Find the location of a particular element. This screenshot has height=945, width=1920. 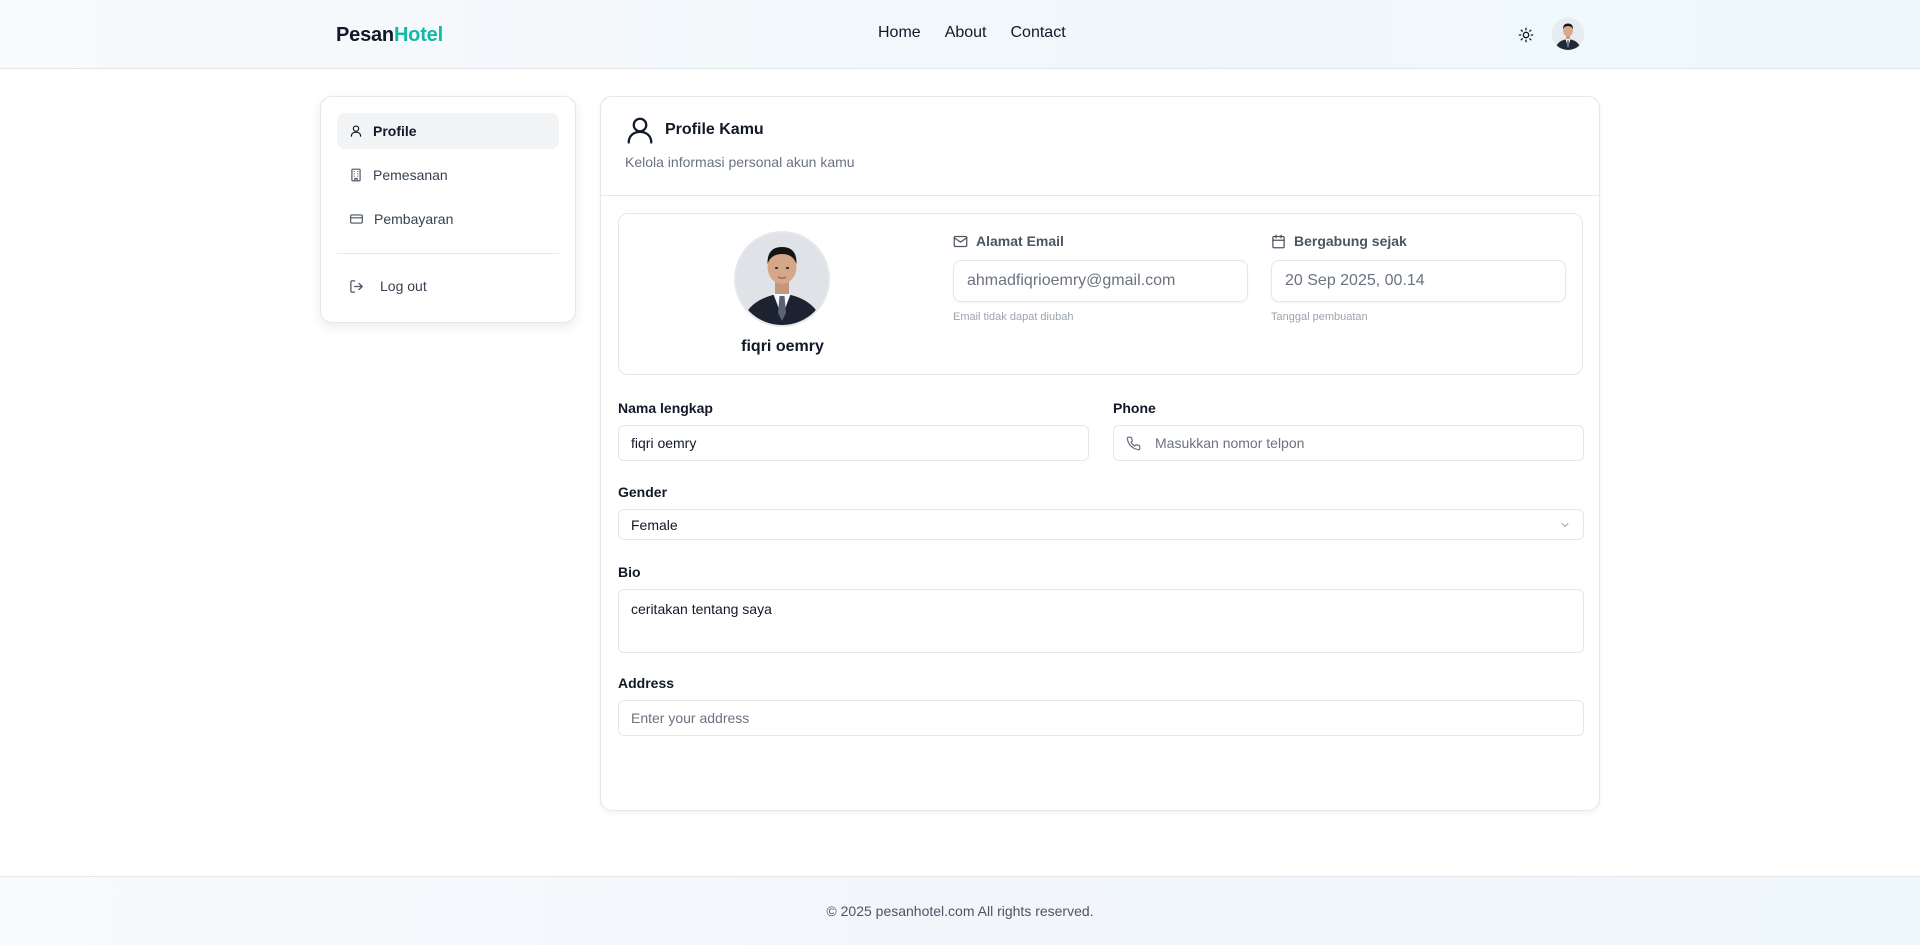

logout-label: Log out is located at coordinates (403, 286).